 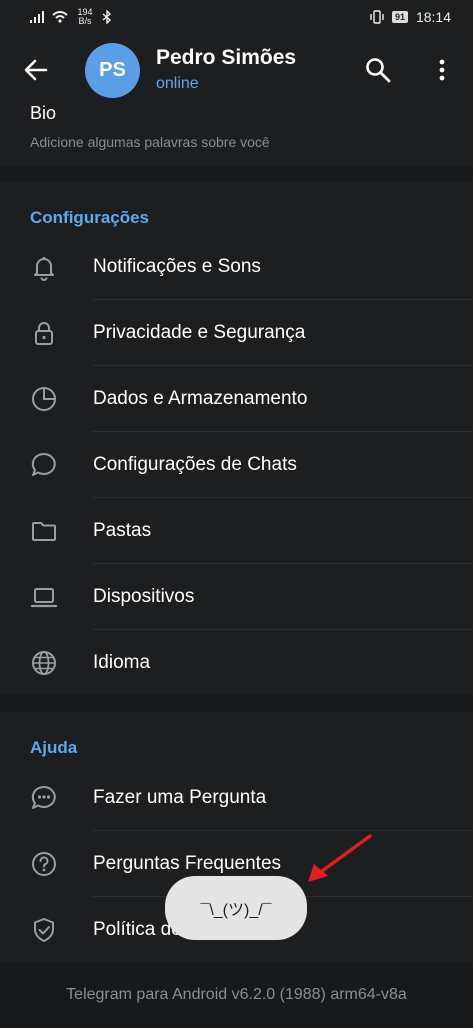 I want to click on bio-subtitle: Adicione algumas palavras sobre você, so click(x=150, y=142).